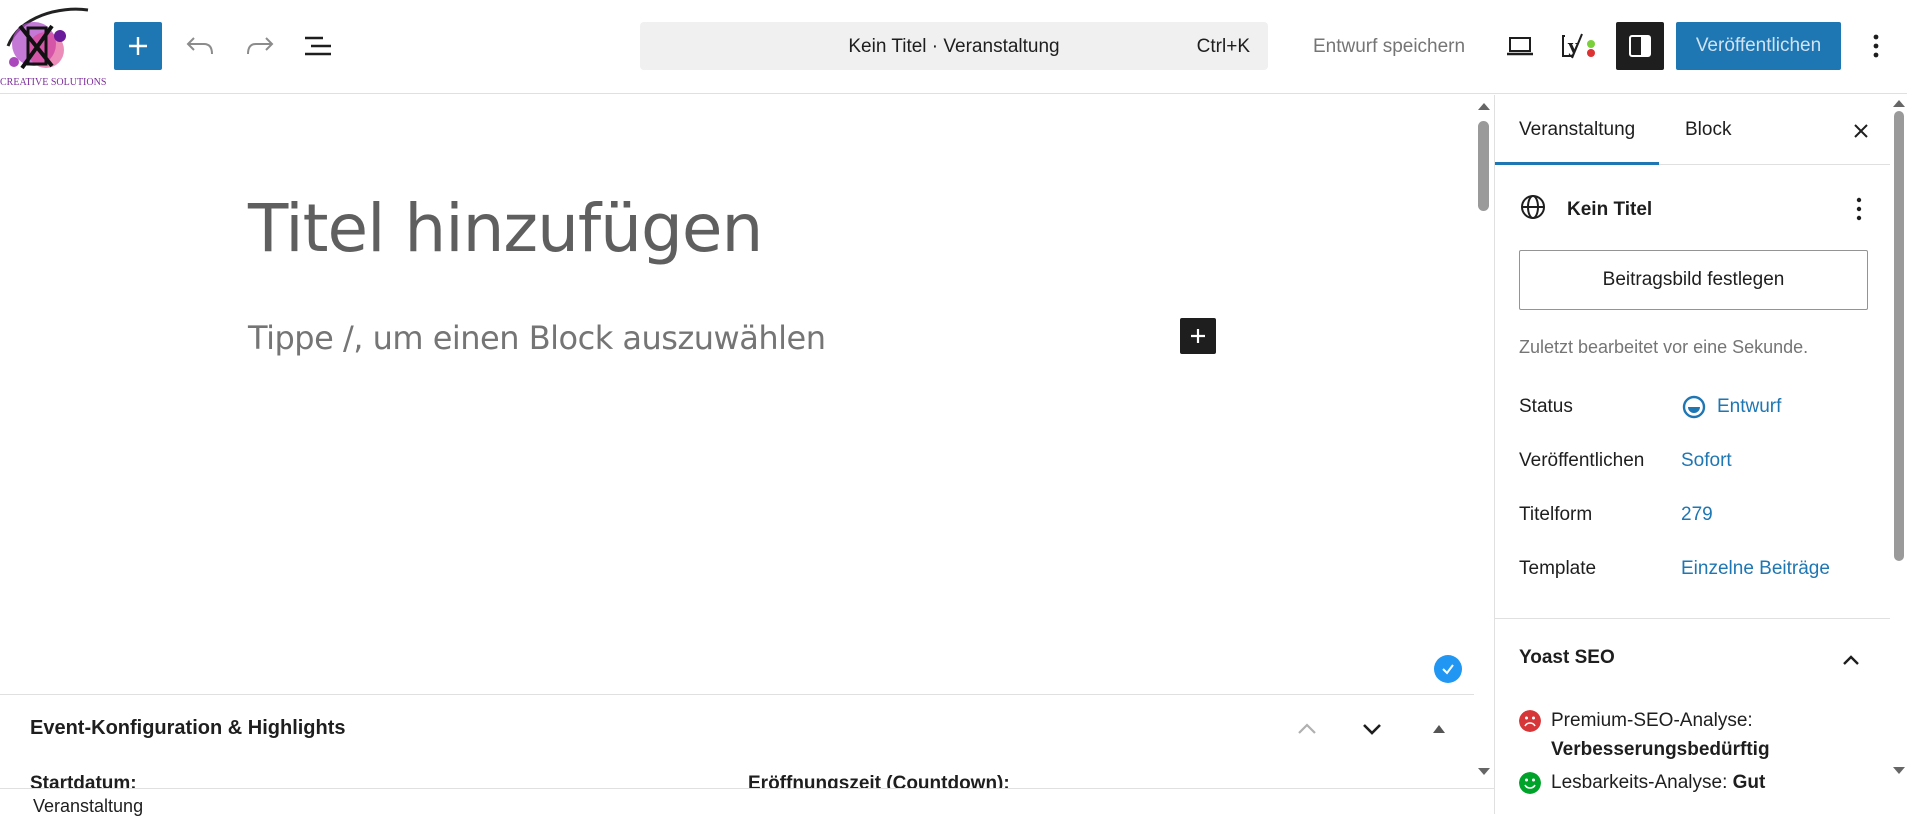 This screenshot has width=1907, height=817. What do you see at coordinates (1610, 209) in the screenshot?
I see `post-title: Kein Titel` at bounding box center [1610, 209].